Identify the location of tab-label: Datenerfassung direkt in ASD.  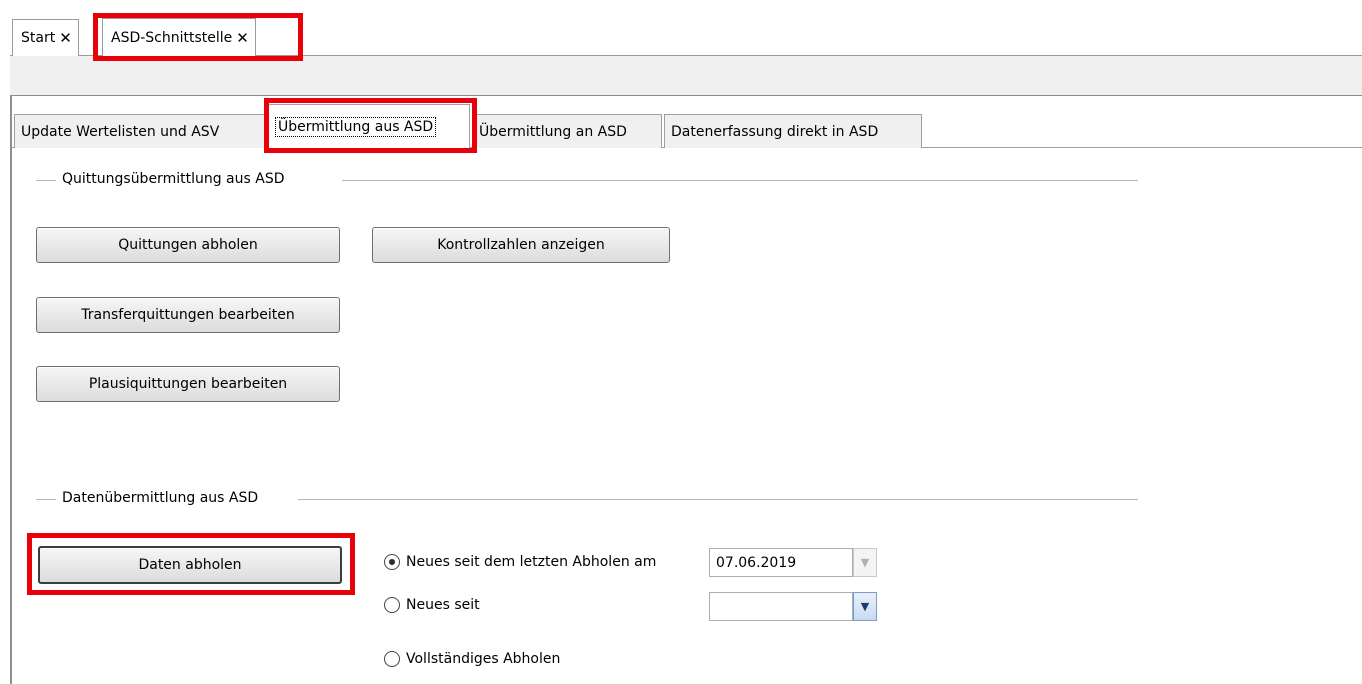
(775, 131).